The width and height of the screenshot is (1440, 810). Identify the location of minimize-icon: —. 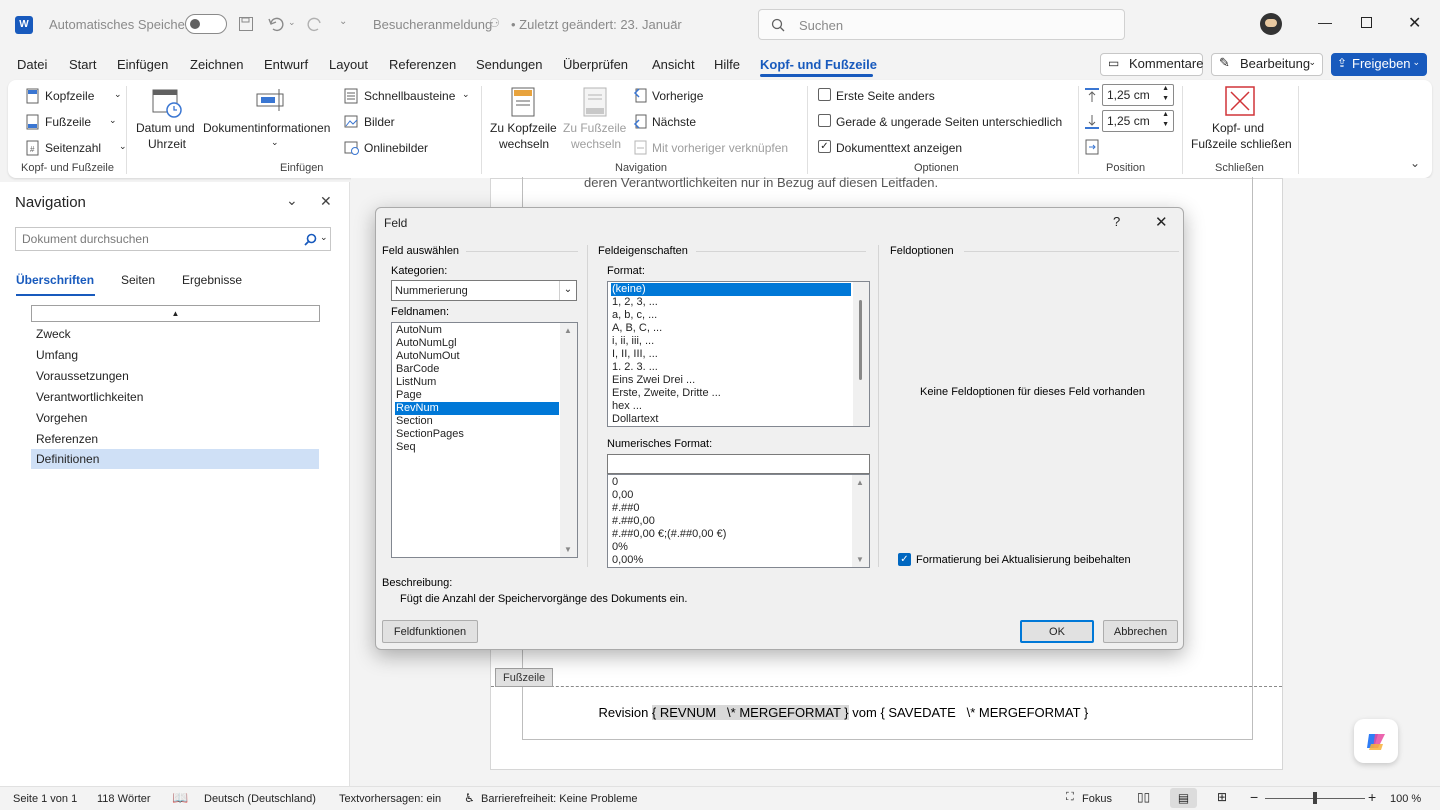
(1325, 22).